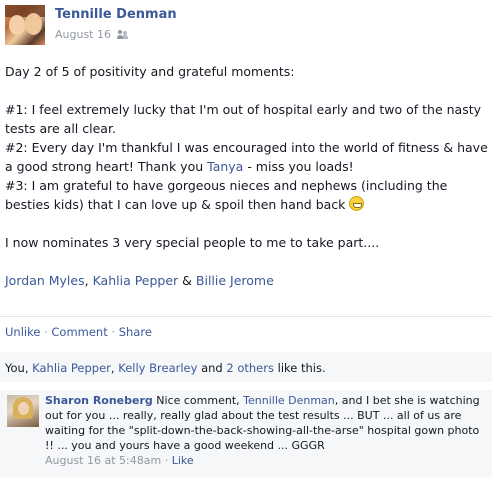 This screenshot has width=492, height=477. What do you see at coordinates (246, 316) in the screenshot?
I see `divider` at bounding box center [246, 316].